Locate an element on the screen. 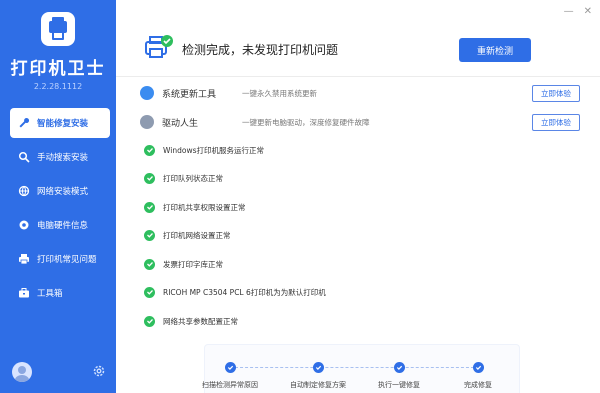  printer-icon is located at coordinates (24, 259).